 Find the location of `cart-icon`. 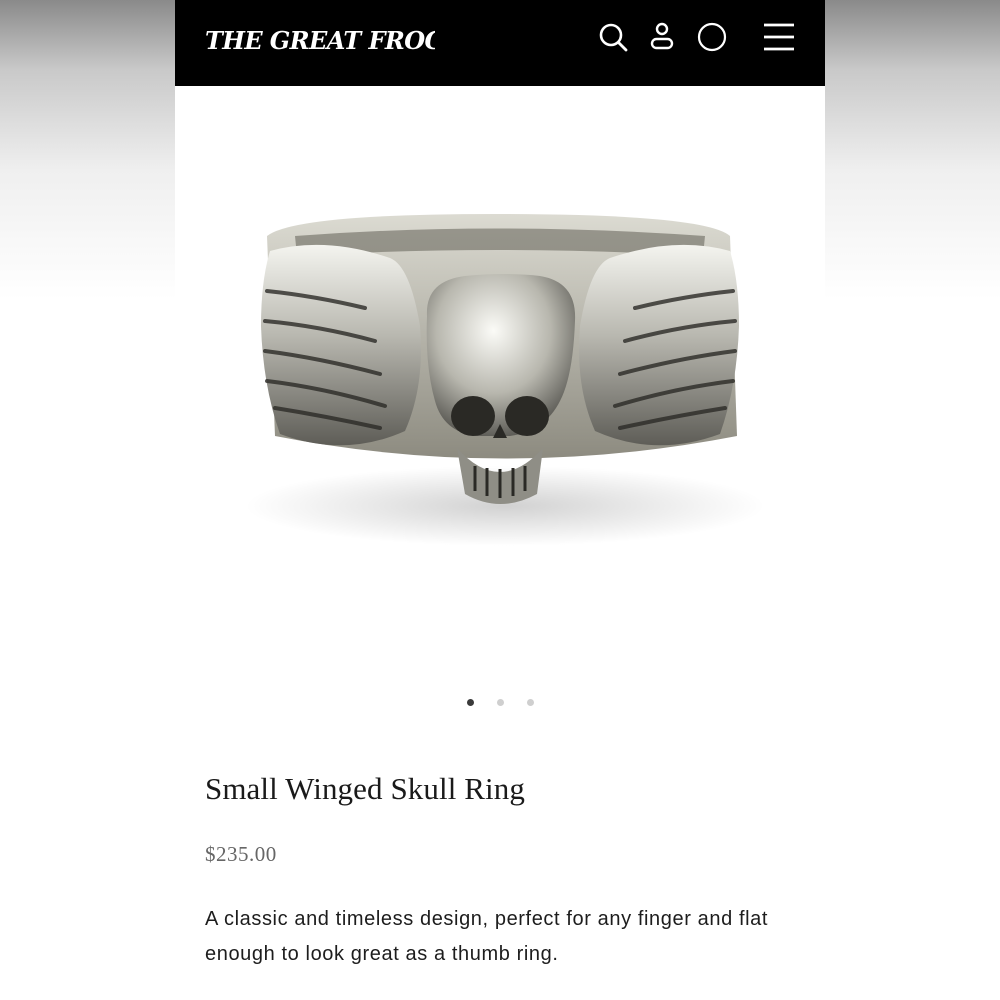

cart-icon is located at coordinates (712, 37).